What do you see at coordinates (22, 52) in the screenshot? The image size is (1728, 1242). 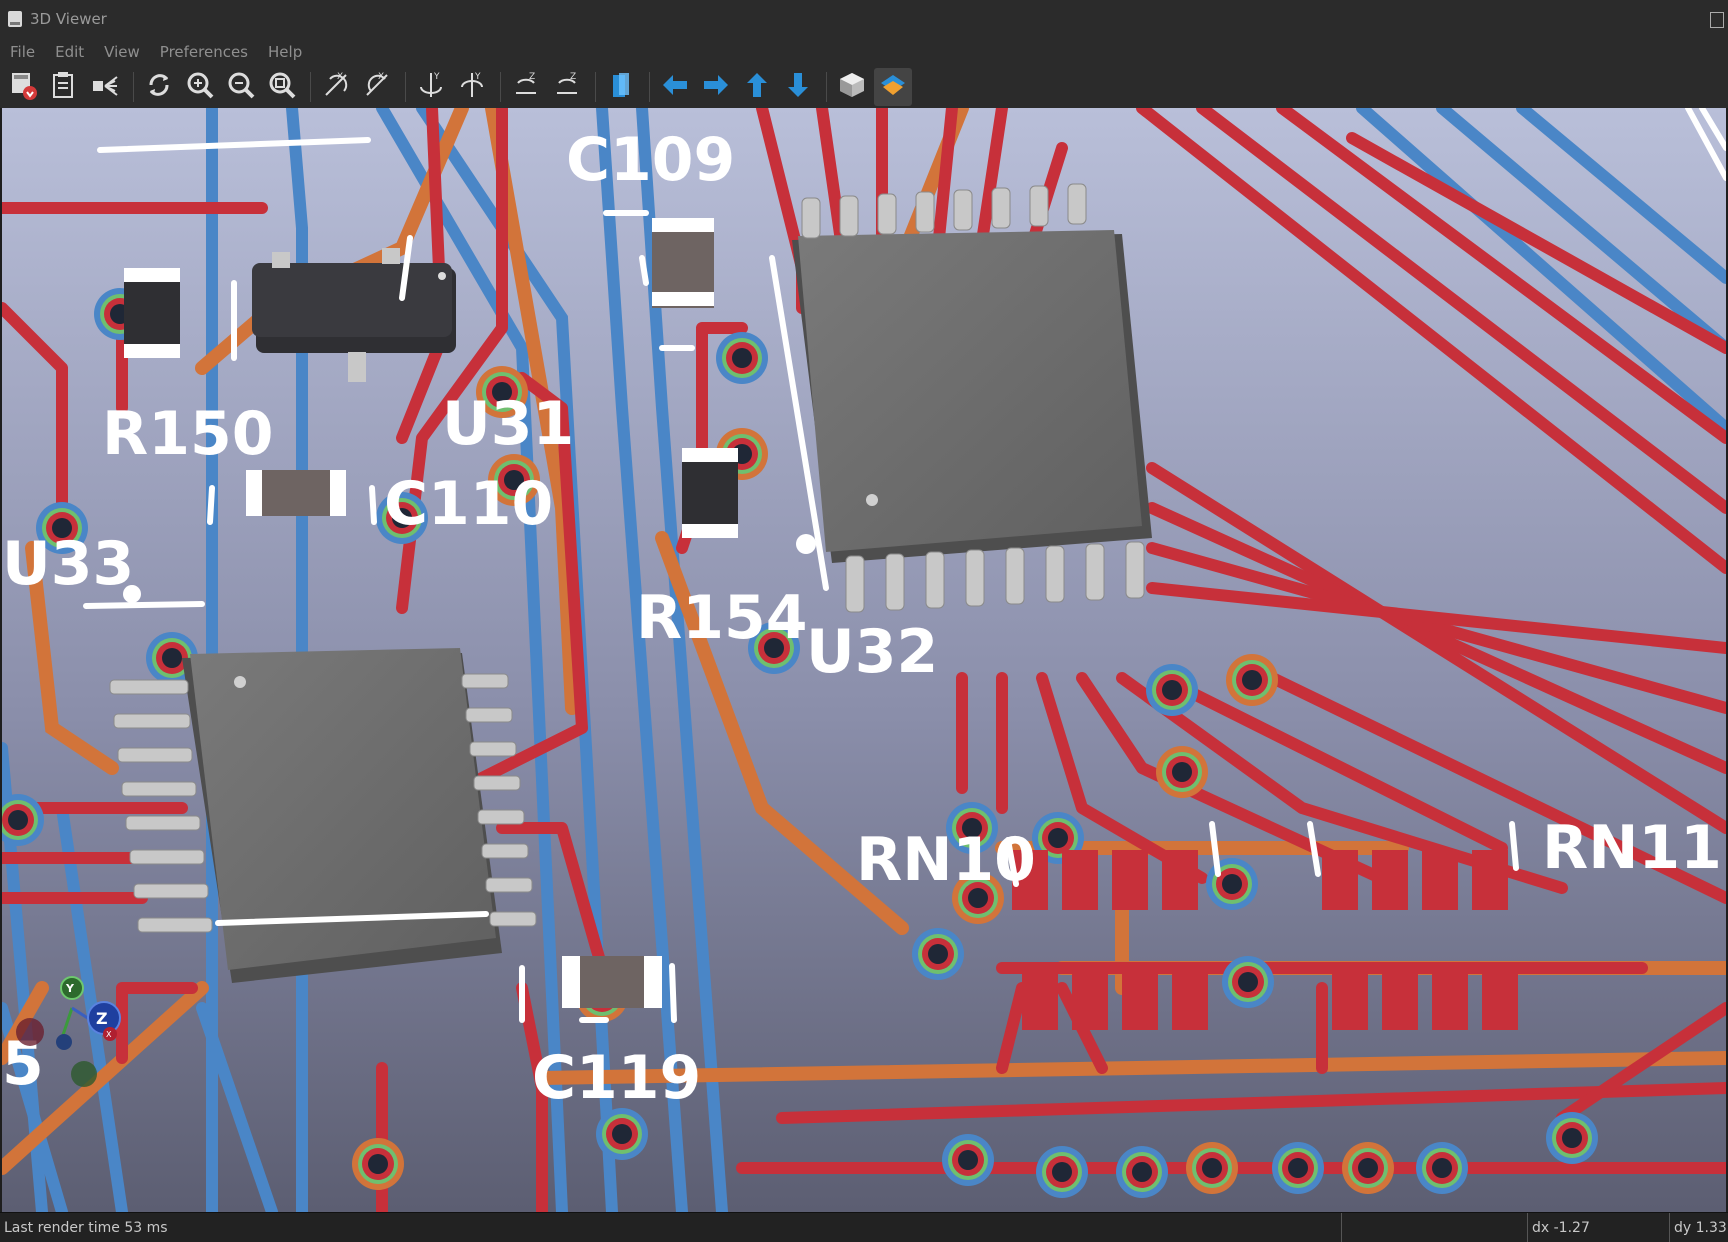 I see `menu-file: File` at bounding box center [22, 52].